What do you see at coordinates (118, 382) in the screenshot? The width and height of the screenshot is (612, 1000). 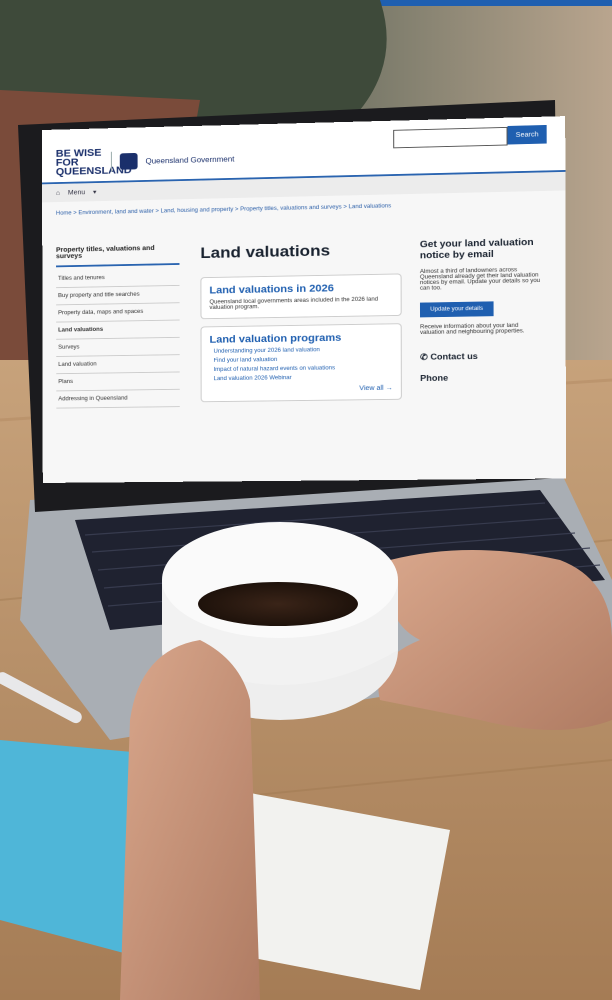 I see `sidebar-item-plans: Plans` at bounding box center [118, 382].